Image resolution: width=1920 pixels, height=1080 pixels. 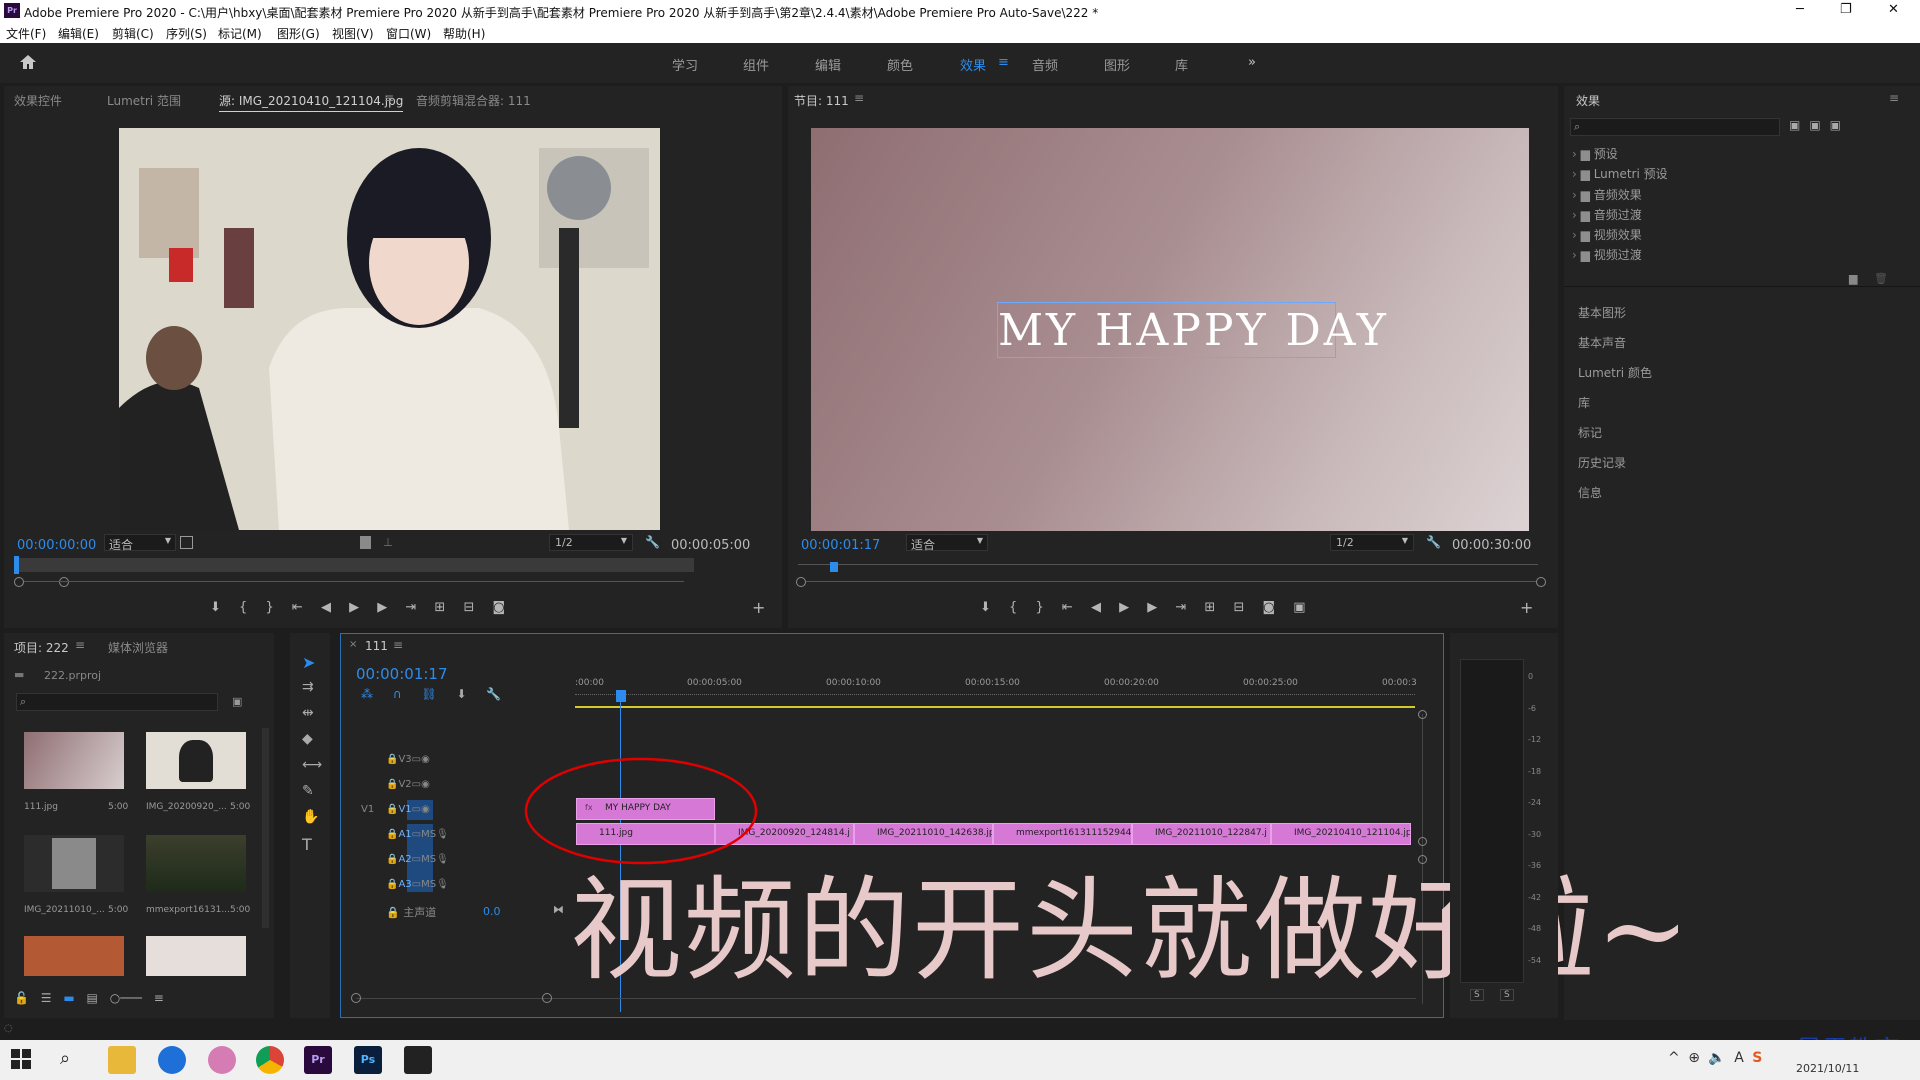 I want to click on workspace-effects: 效果, so click(x=973, y=64).